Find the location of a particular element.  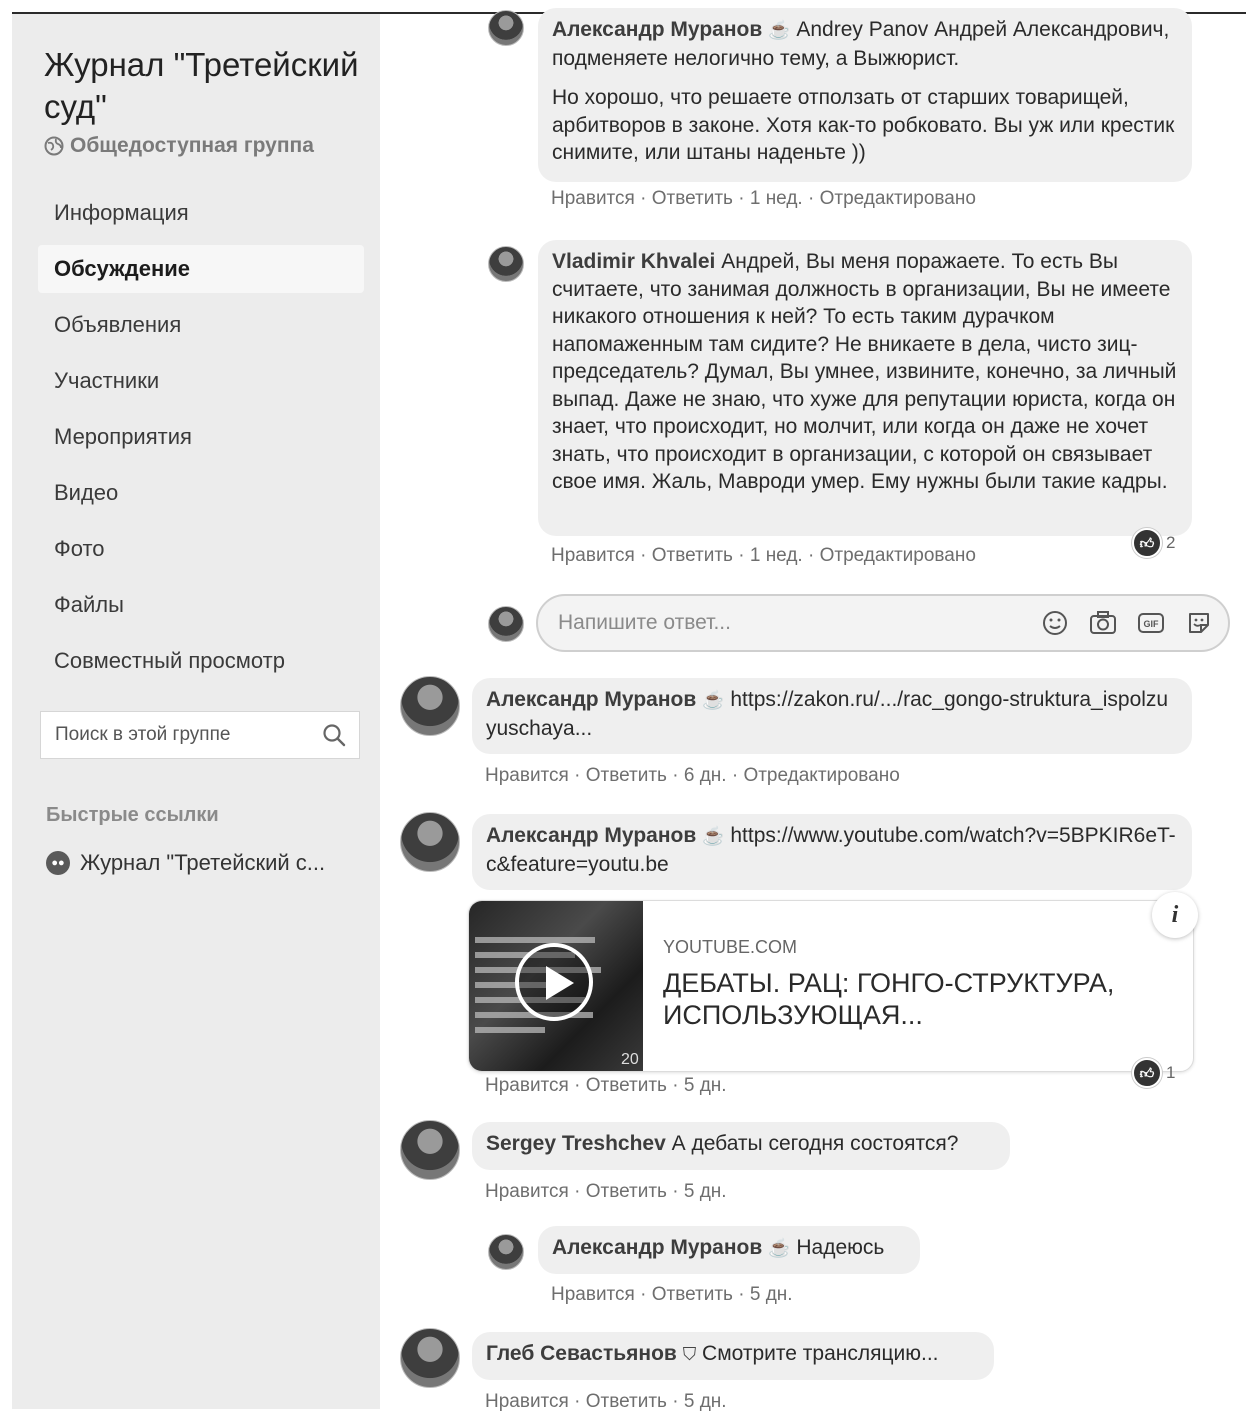

nav-item-files: Файлы is located at coordinates (201, 605).